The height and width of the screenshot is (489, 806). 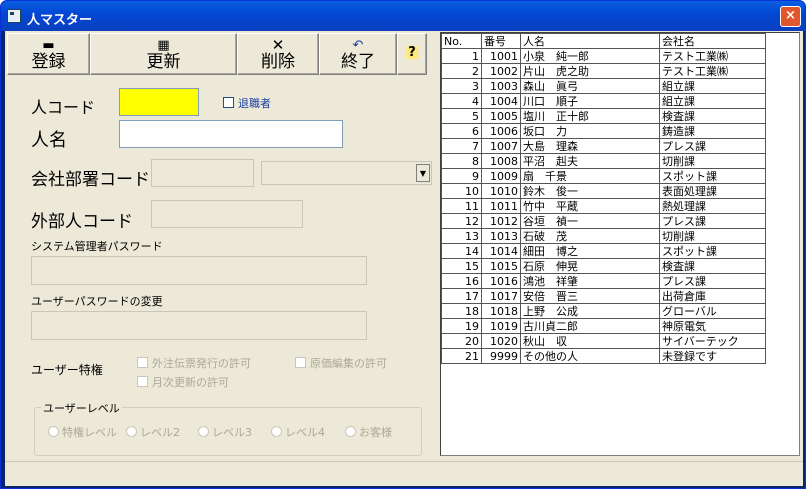 I want to click on cell-name: 小泉 純一郎, so click(x=590, y=56).